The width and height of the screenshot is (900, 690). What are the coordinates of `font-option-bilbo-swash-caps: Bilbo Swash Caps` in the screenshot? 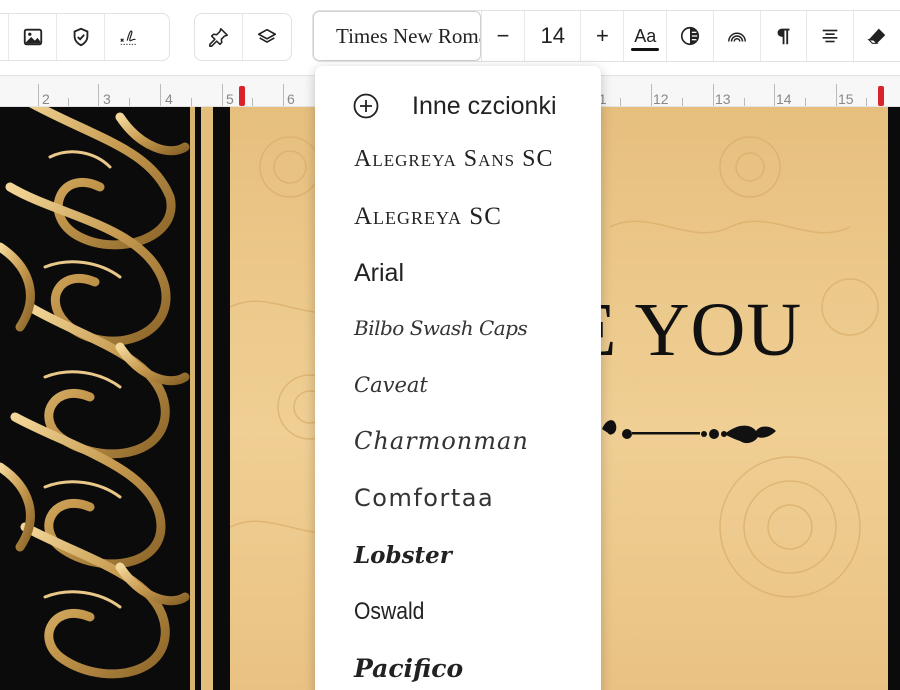 It's located at (441, 328).